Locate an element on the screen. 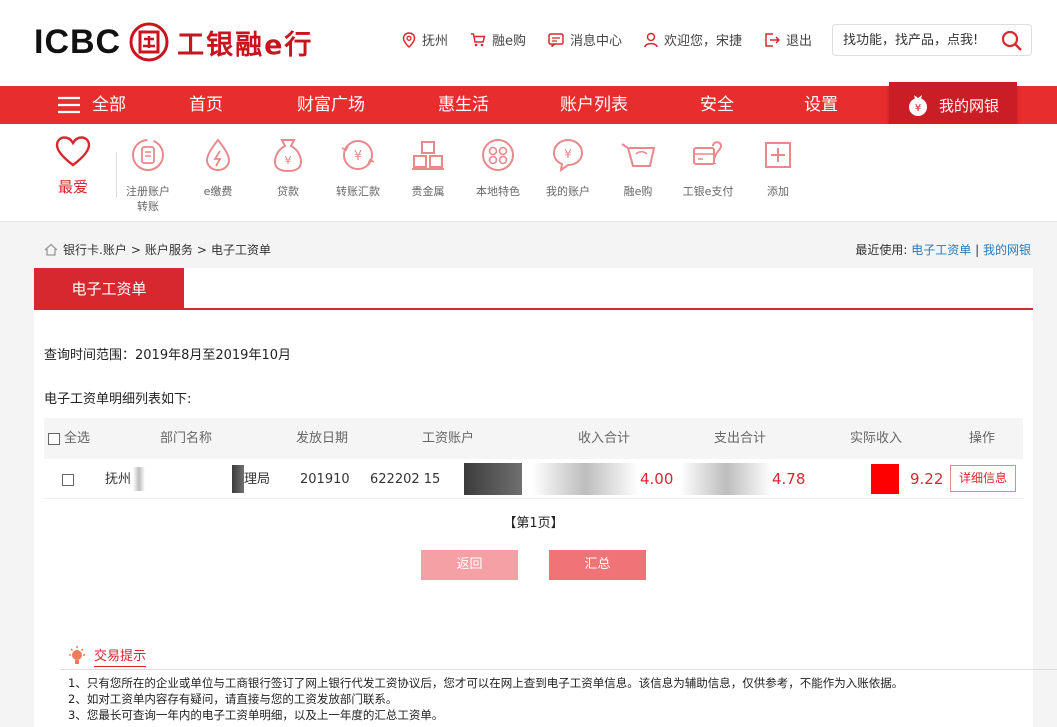 Image resolution: width=1057 pixels, height=727 pixels. heart-icon is located at coordinates (73, 151).